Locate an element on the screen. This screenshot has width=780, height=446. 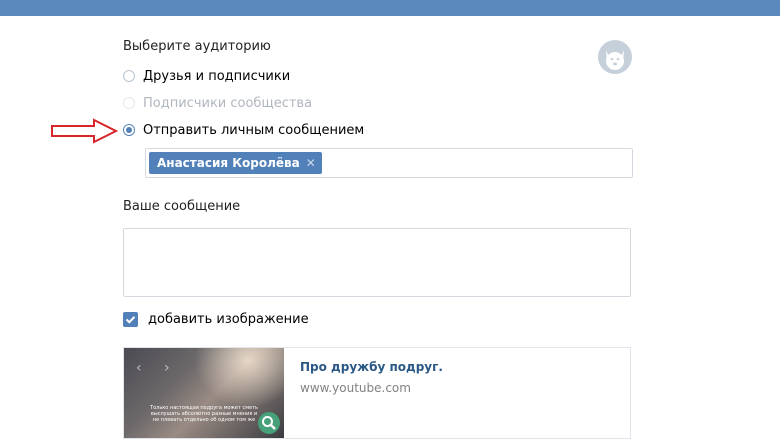
add-image-label: добавить изображение is located at coordinates (228, 319).